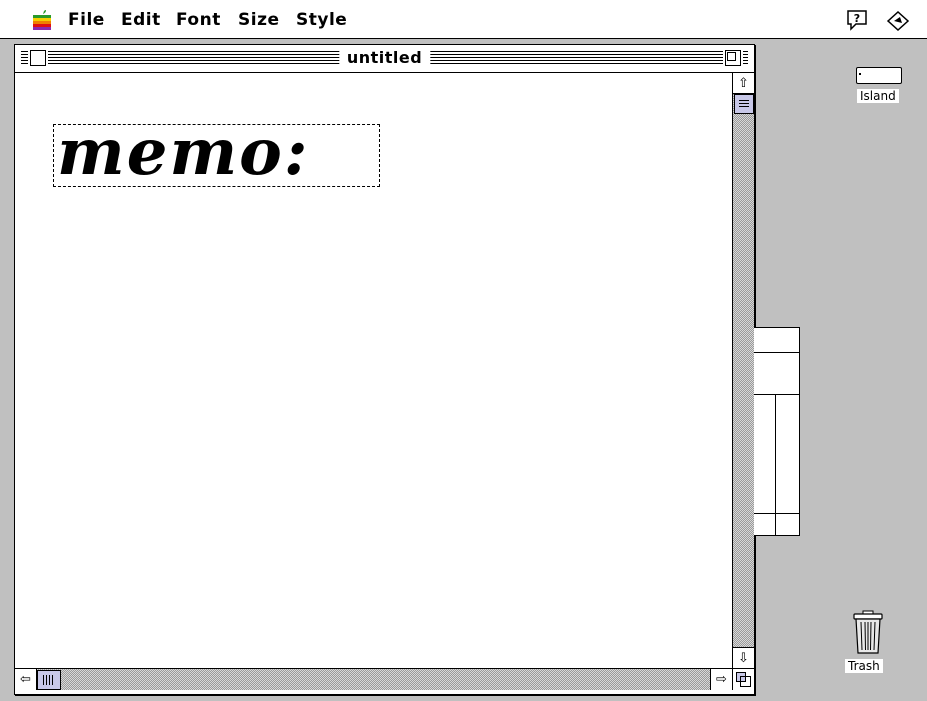 The height and width of the screenshot is (701, 927). I want to click on window-title: untitled, so click(384, 57).